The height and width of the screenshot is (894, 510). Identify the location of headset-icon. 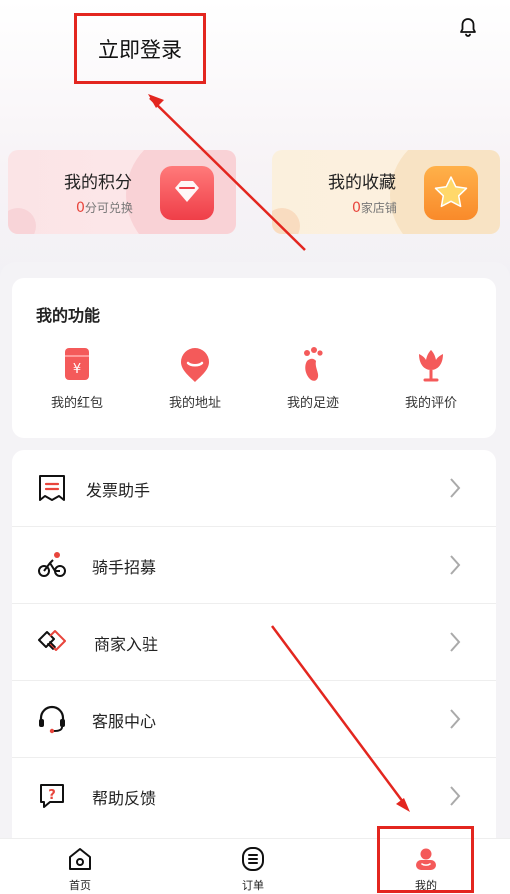
(52, 719).